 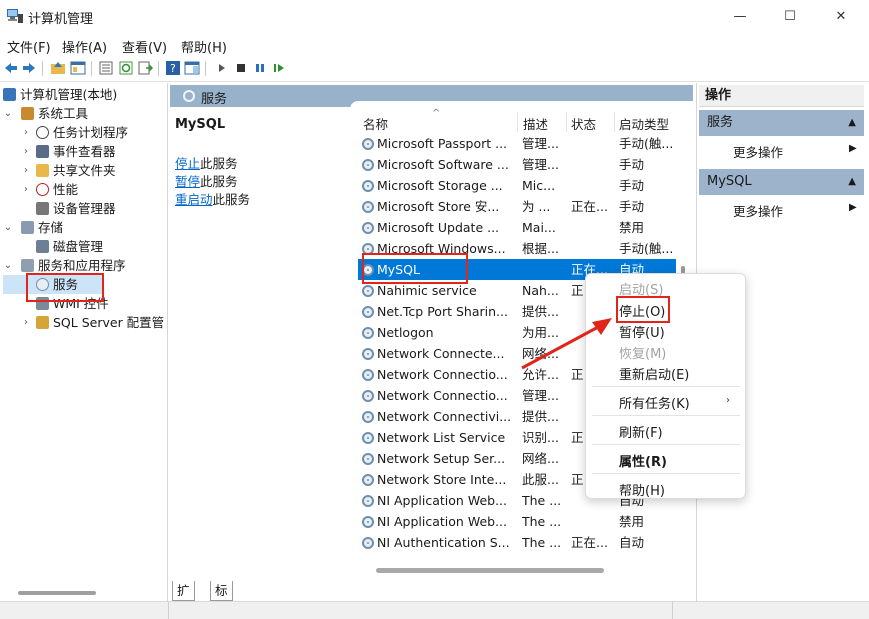 I want to click on menu-bar: 文件(F) 操作(A) 查看(V) 帮助(H), so click(x=434, y=45).